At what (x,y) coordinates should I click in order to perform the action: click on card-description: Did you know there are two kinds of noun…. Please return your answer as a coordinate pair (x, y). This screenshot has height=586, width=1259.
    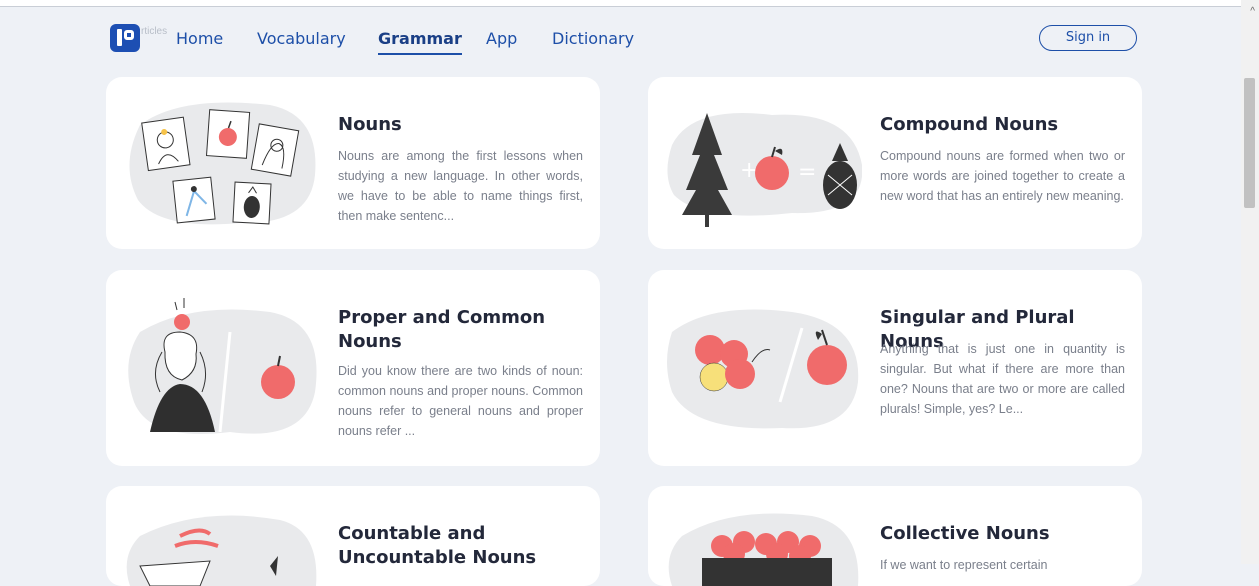
    Looking at the image, I should click on (460, 401).